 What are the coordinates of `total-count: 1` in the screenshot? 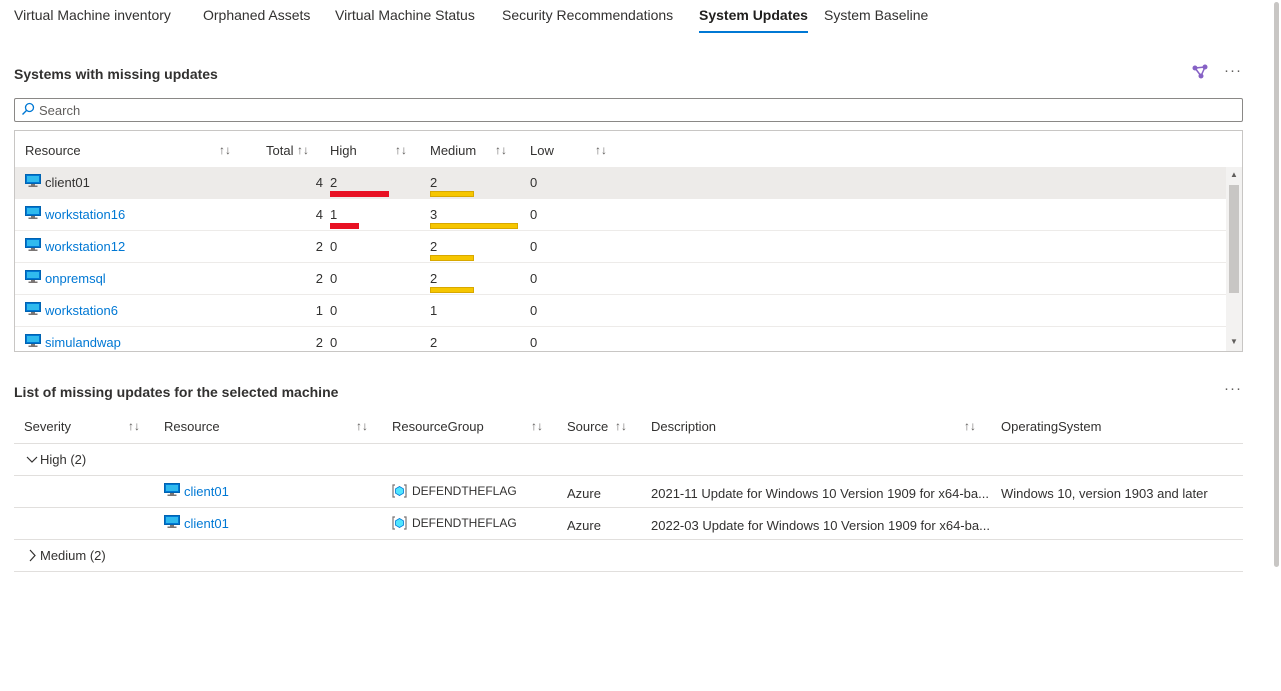 It's located at (319, 310).